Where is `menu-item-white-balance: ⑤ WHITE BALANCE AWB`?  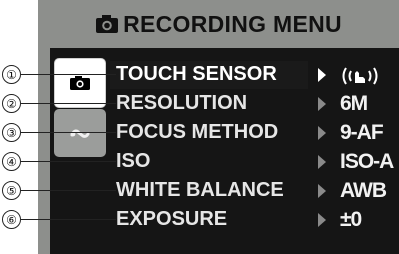 menu-item-white-balance: ⑤ WHITE BALANCE AWB is located at coordinates (199, 191).